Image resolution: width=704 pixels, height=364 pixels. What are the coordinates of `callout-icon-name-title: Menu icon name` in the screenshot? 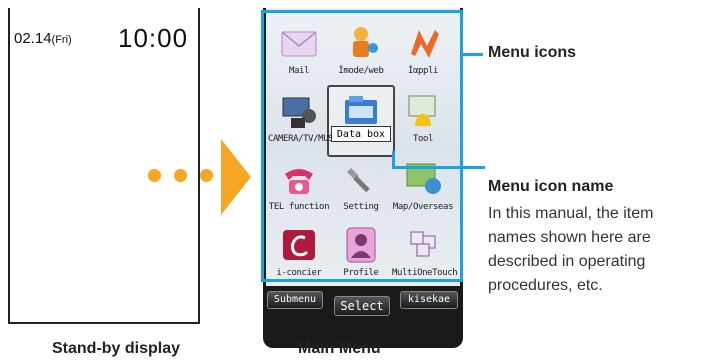 It's located at (551, 186).